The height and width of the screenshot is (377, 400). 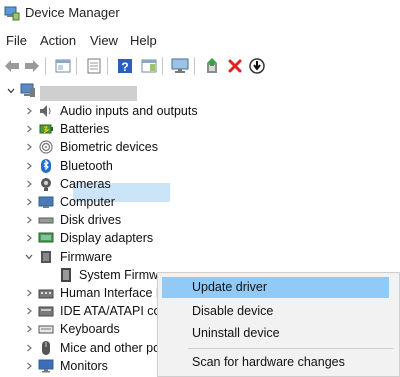 I want to click on bluetooth-icon, so click(x=46, y=165).